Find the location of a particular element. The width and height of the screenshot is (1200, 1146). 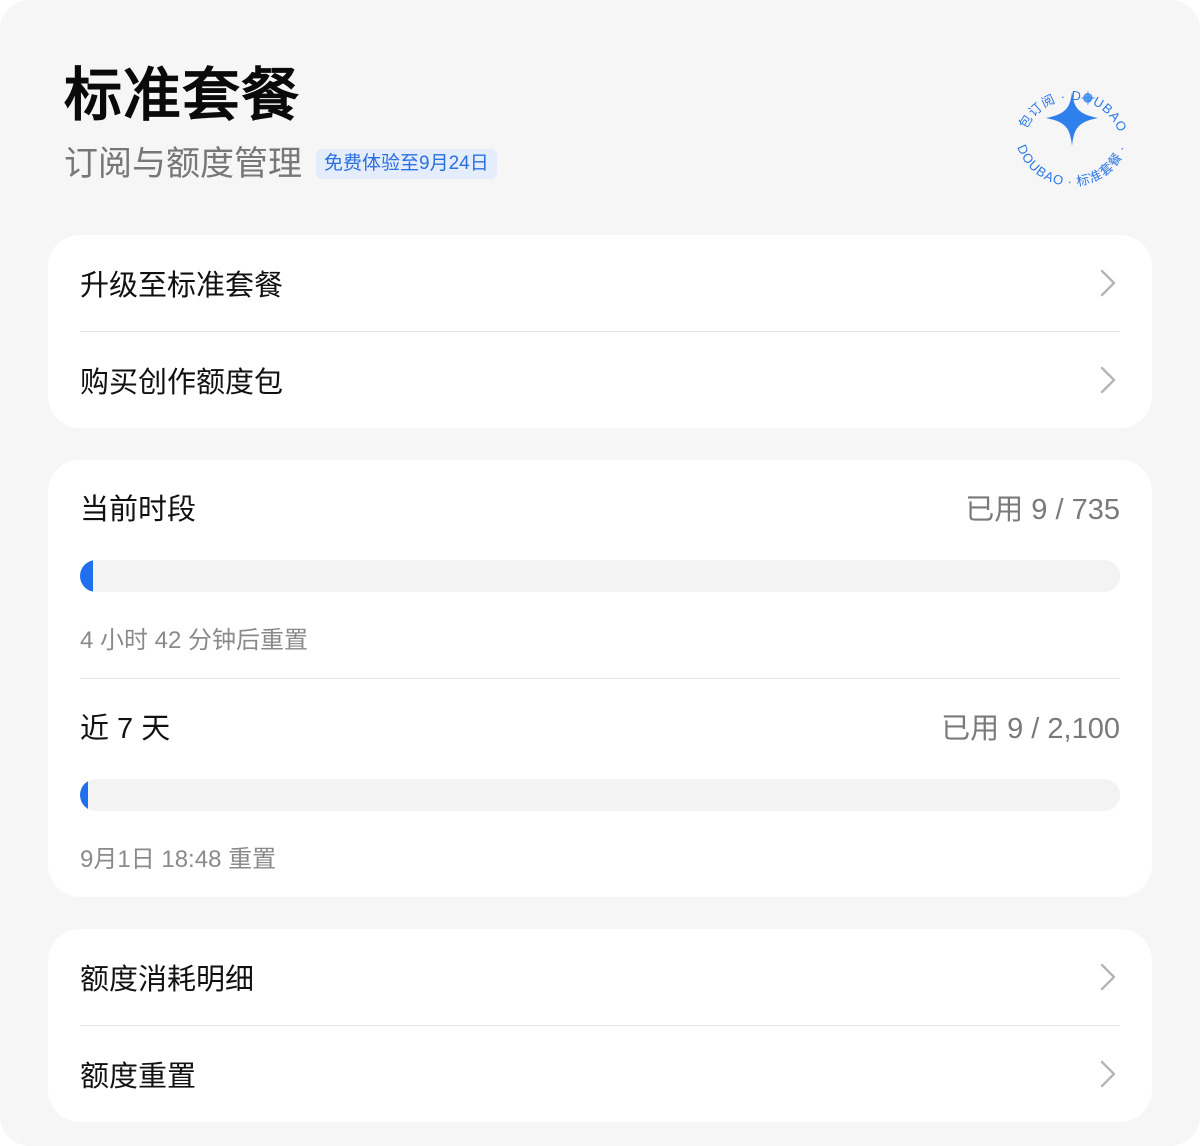

current-period-progress-bar is located at coordinates (600, 576).